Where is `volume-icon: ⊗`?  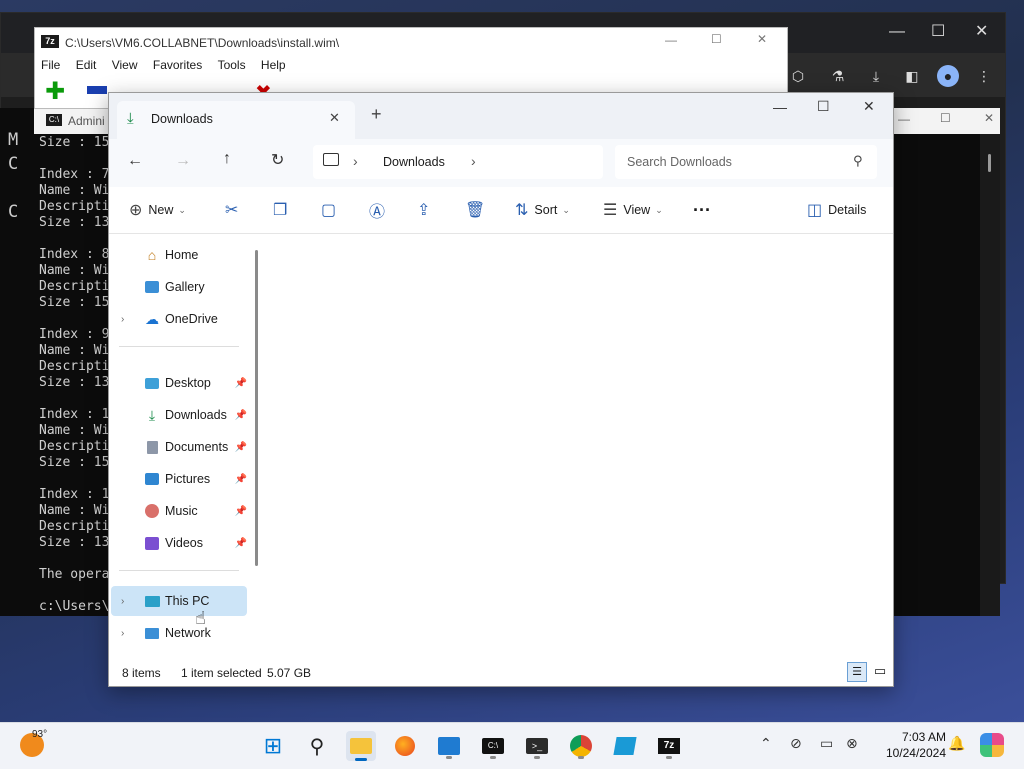
volume-icon: ⊗ is located at coordinates (852, 743).